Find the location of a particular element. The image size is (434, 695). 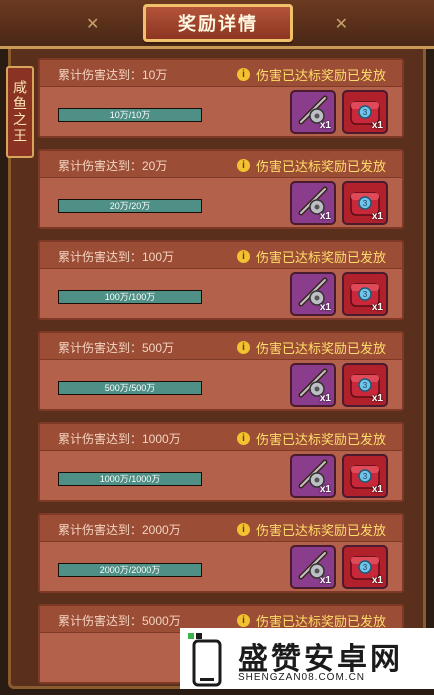

damage-requirement: 累计伤害达到：100万 is located at coordinates (116, 257).